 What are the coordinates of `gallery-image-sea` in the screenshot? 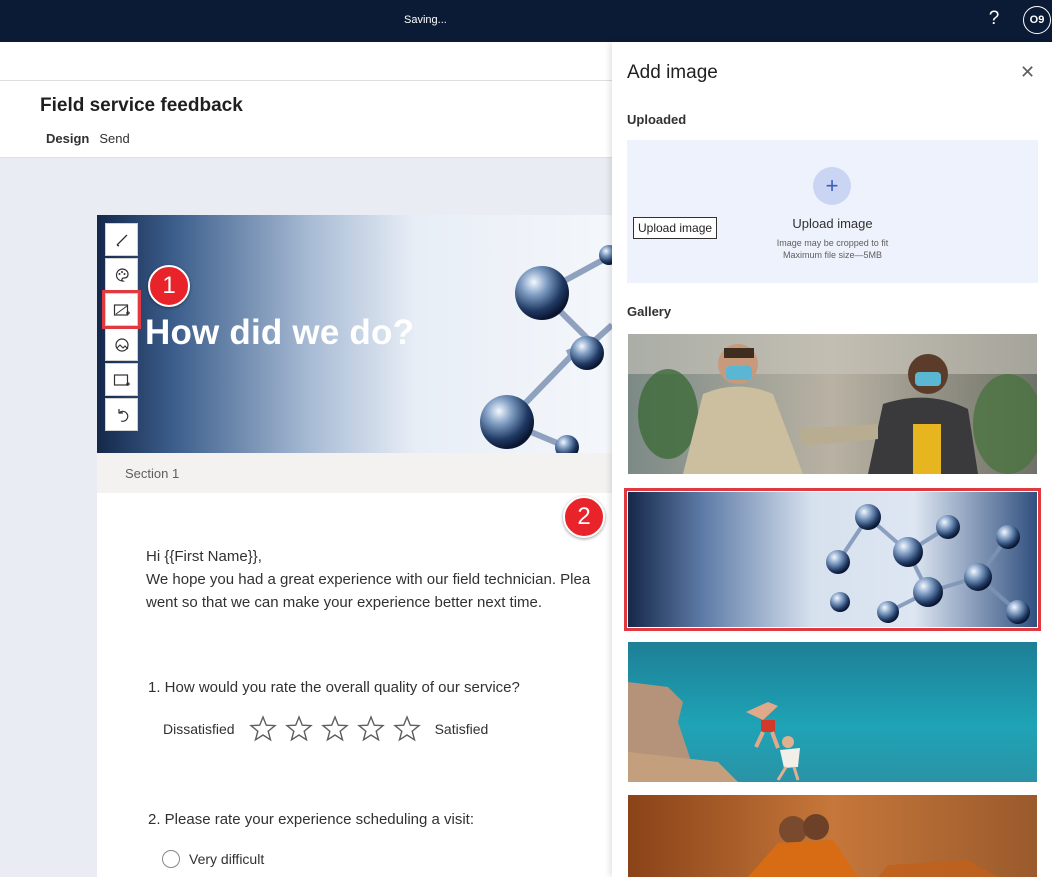 It's located at (832, 712).